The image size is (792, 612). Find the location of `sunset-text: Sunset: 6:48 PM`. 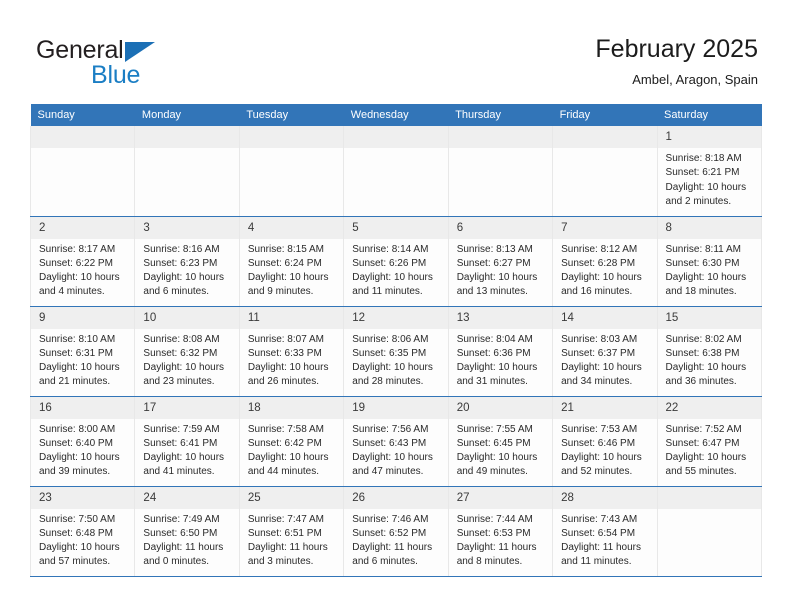

sunset-text: Sunset: 6:48 PM is located at coordinates (76, 533).